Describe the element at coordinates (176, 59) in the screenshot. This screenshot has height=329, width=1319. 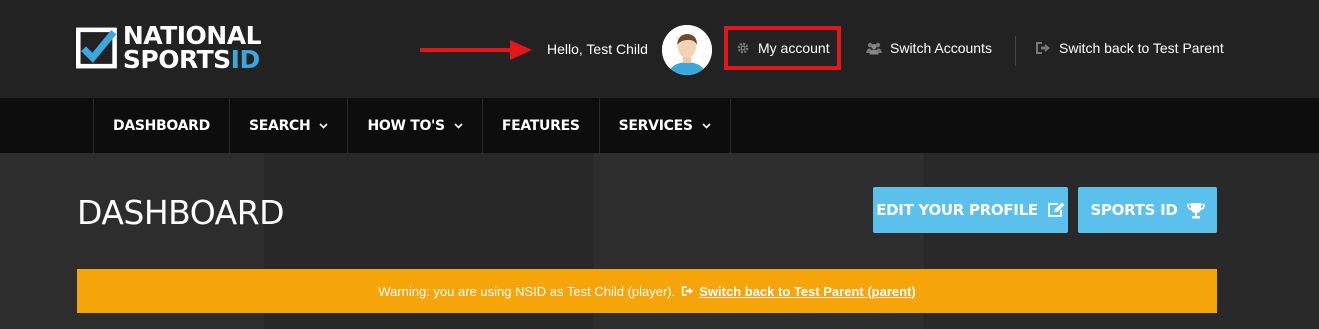
I see `logo-word-sports: SPORTS` at that location.